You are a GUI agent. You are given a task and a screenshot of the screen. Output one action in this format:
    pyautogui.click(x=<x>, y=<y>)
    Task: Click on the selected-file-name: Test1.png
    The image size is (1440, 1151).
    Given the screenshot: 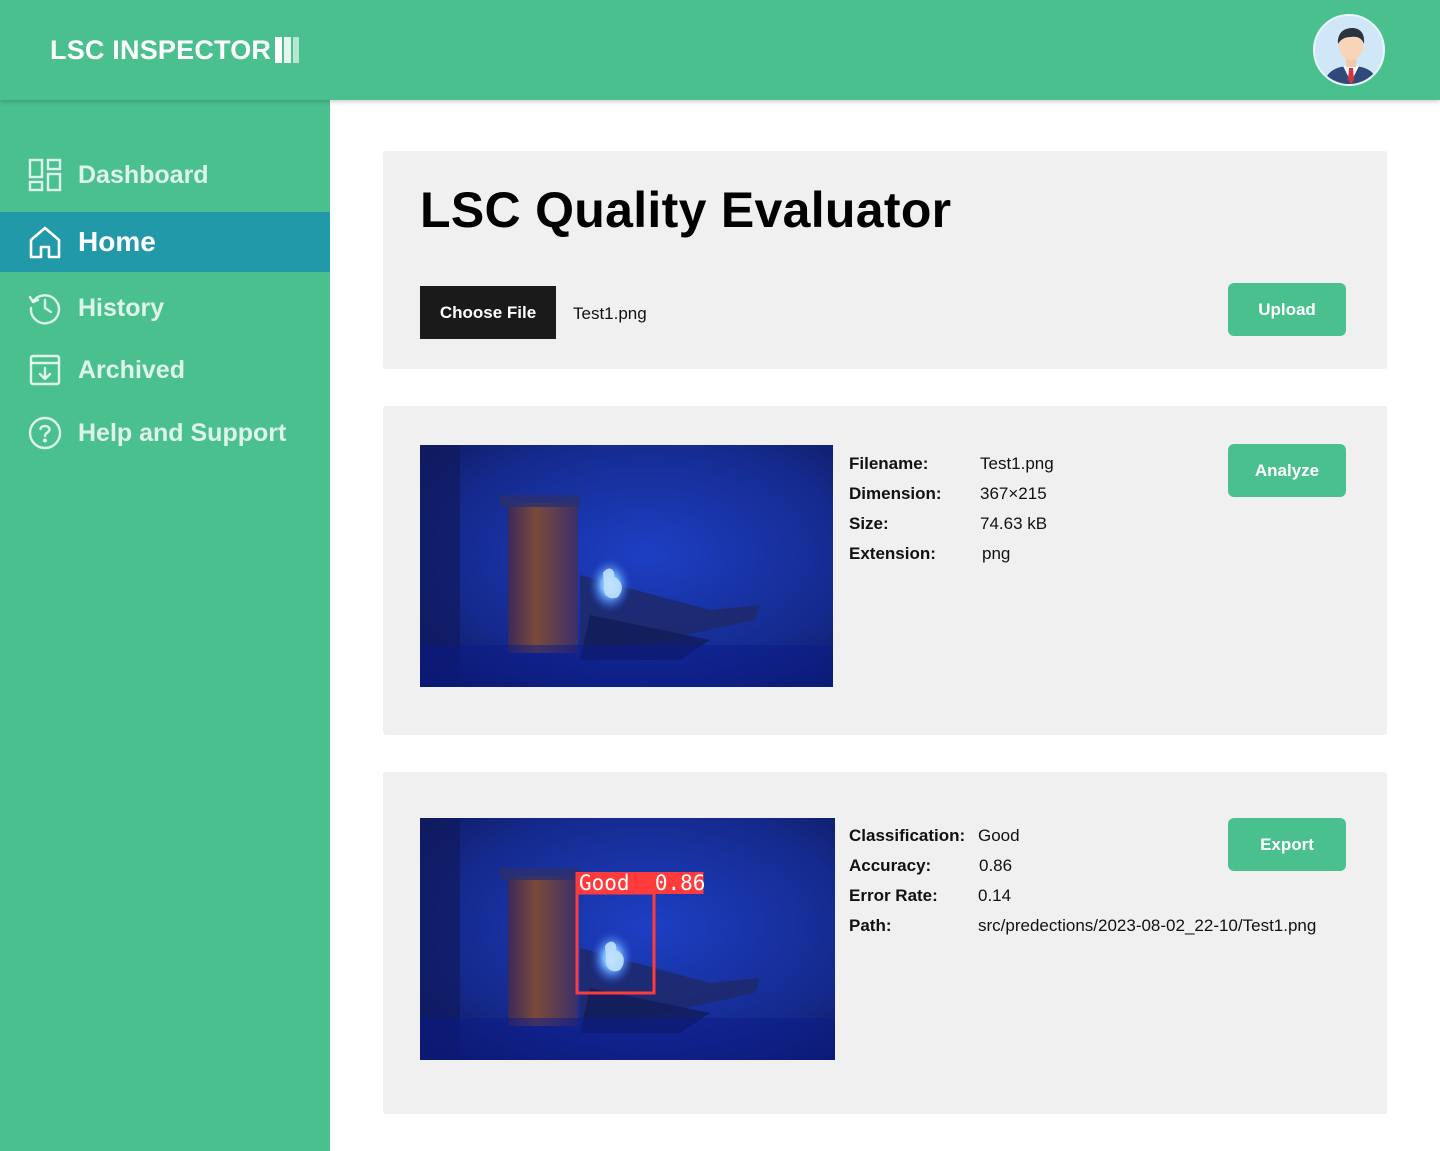 What is the action you would take?
    pyautogui.click(x=610, y=313)
    